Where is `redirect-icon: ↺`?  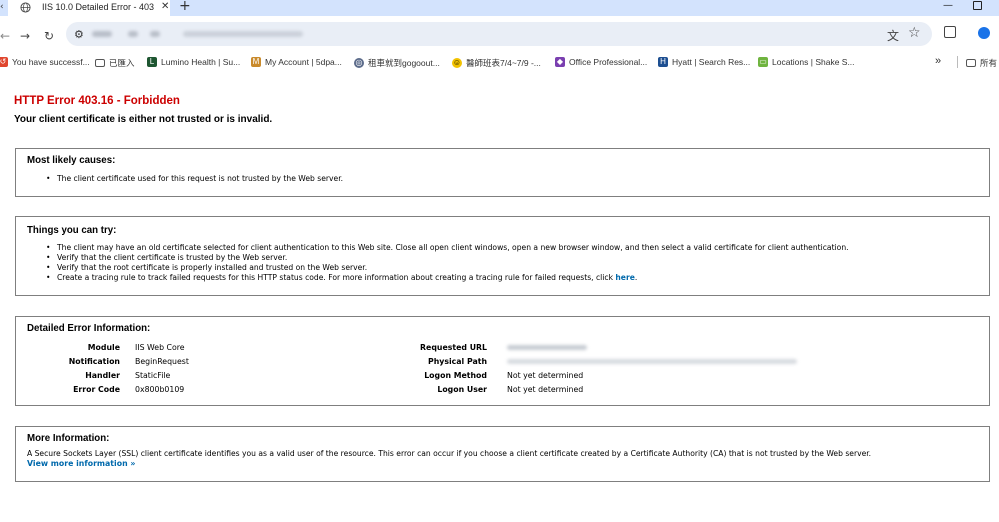
redirect-icon: ↺ is located at coordinates (4, 62).